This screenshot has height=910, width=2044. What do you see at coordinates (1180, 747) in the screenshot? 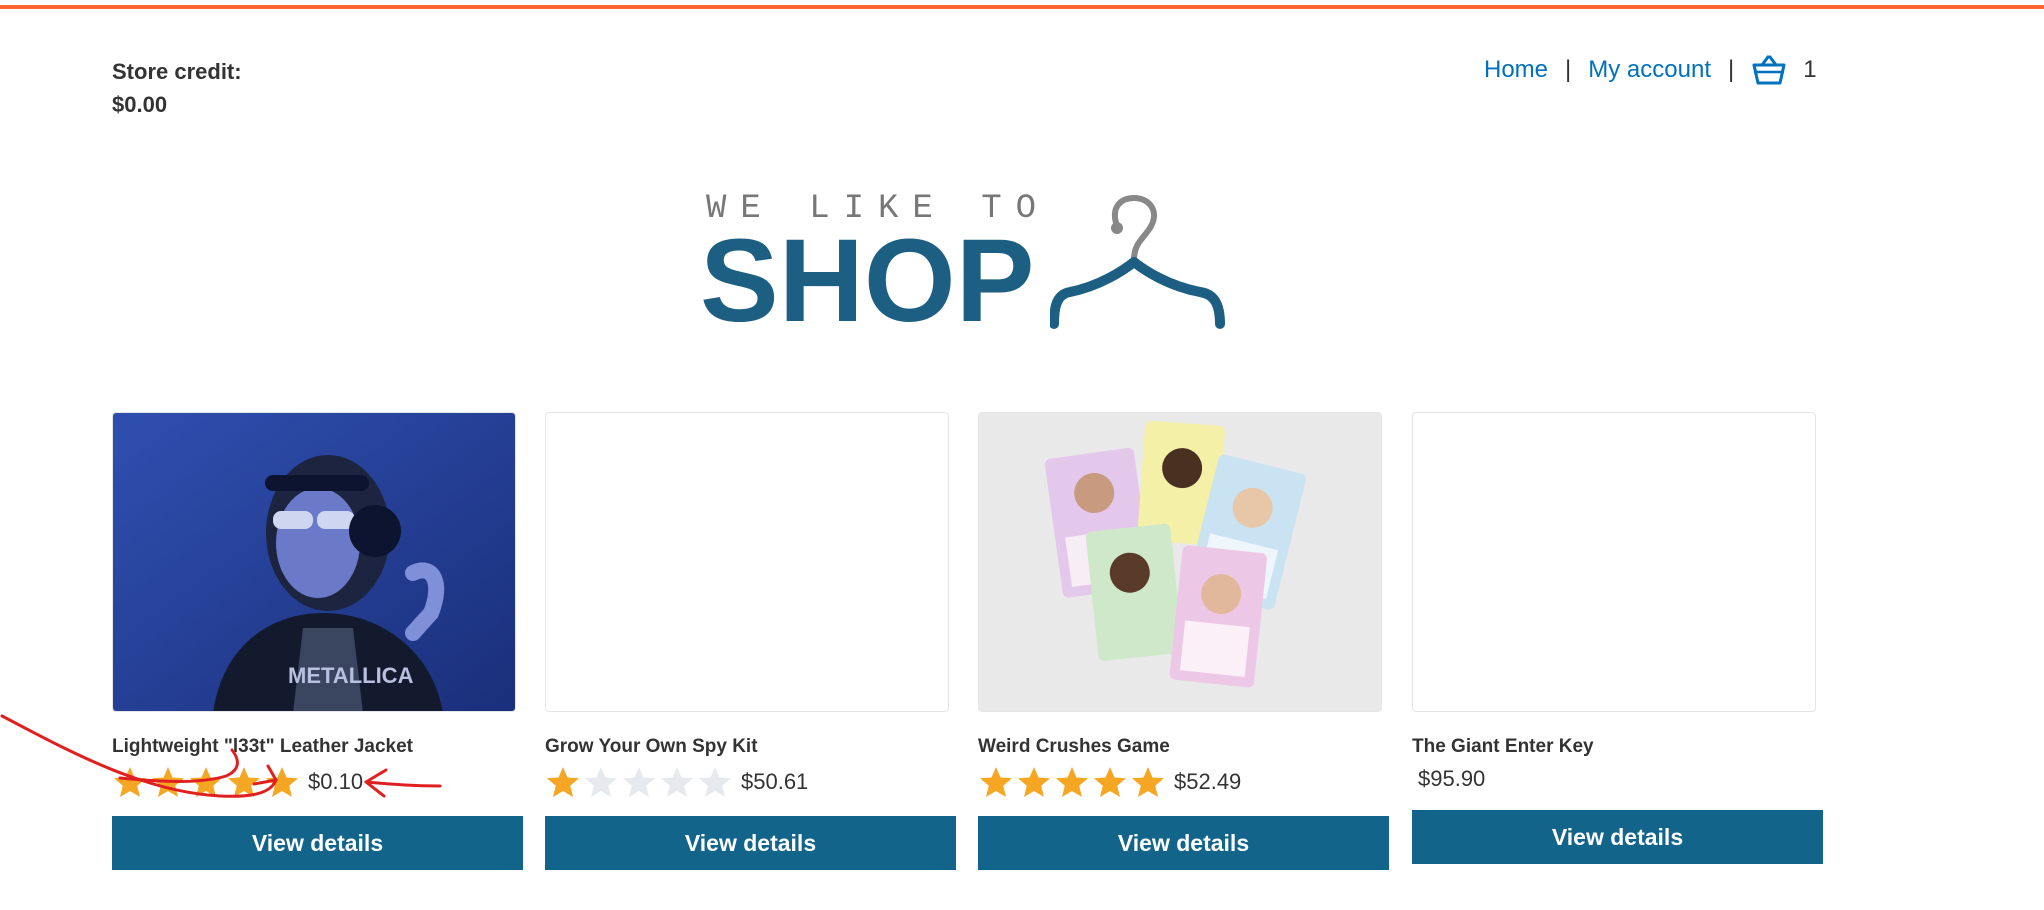
I see `product-title: Weird Crushes Game` at bounding box center [1180, 747].